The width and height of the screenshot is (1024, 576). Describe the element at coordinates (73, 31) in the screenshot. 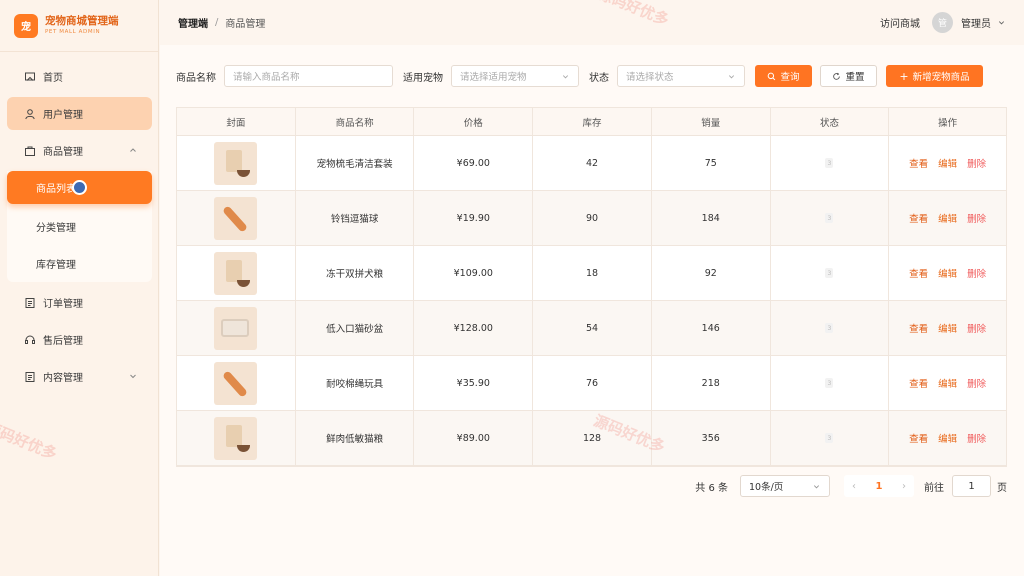

I see `brand-subtitle: PET MALL ADMIN` at that location.